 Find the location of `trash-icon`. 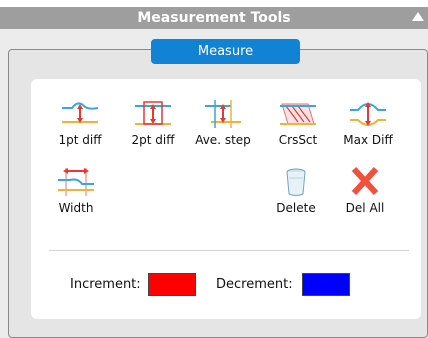

trash-icon is located at coordinates (296, 182).